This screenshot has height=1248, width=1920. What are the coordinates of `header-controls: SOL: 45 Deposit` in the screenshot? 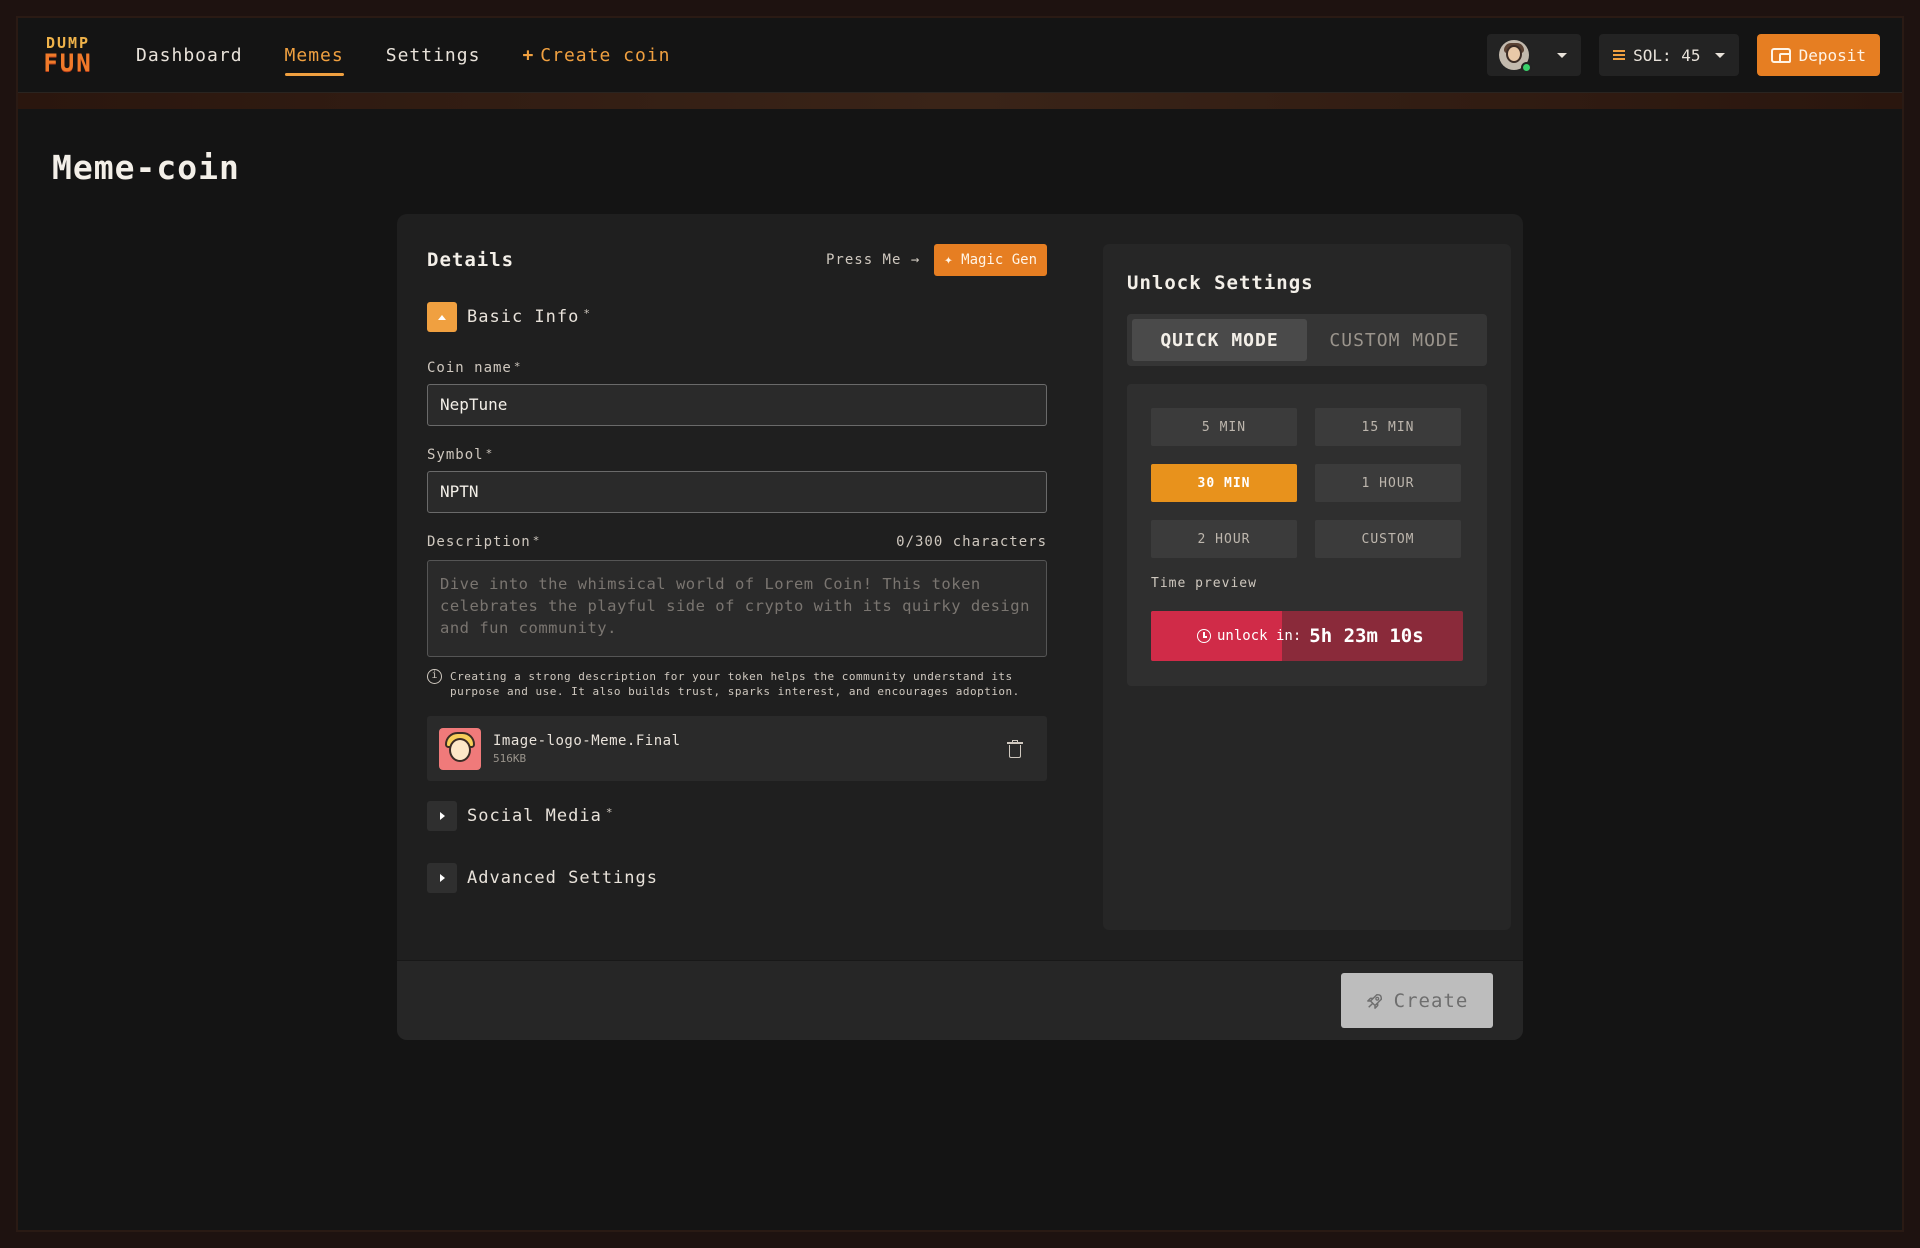 It's located at (1683, 55).